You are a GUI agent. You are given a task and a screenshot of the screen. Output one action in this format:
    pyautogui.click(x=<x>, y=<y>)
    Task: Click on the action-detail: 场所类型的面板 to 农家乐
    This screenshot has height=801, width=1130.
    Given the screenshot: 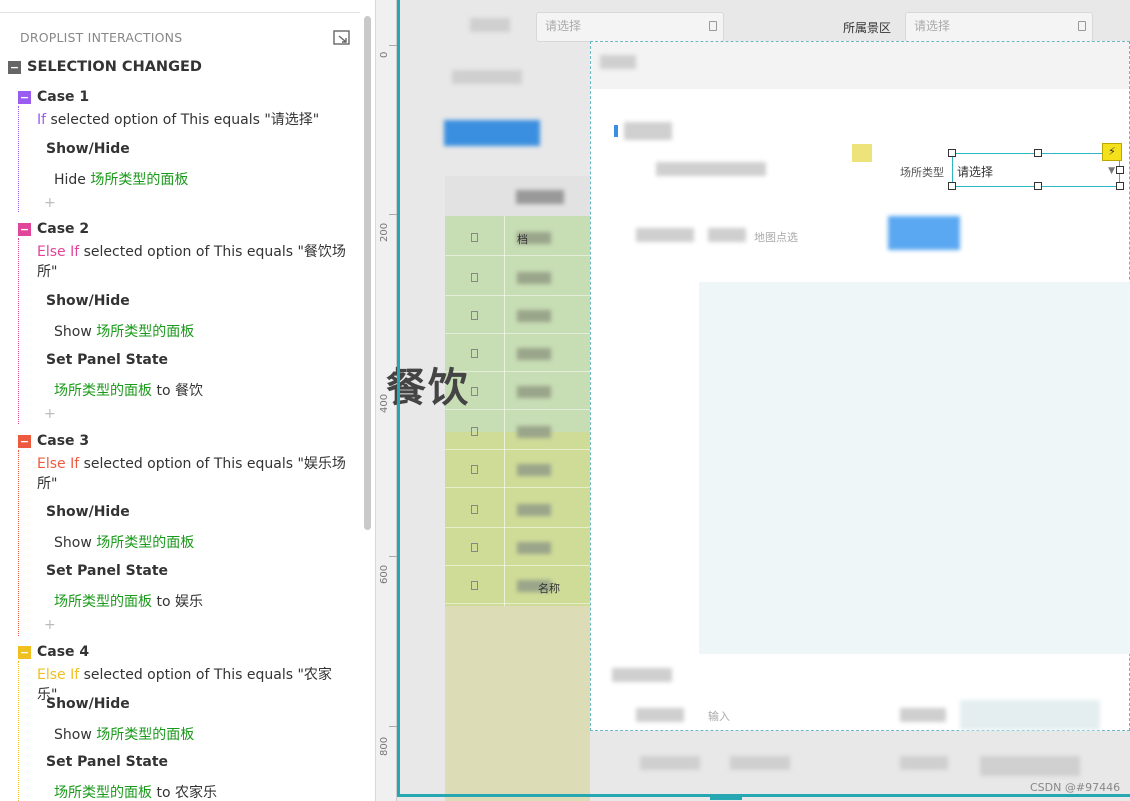 What is the action you would take?
    pyautogui.click(x=135, y=791)
    